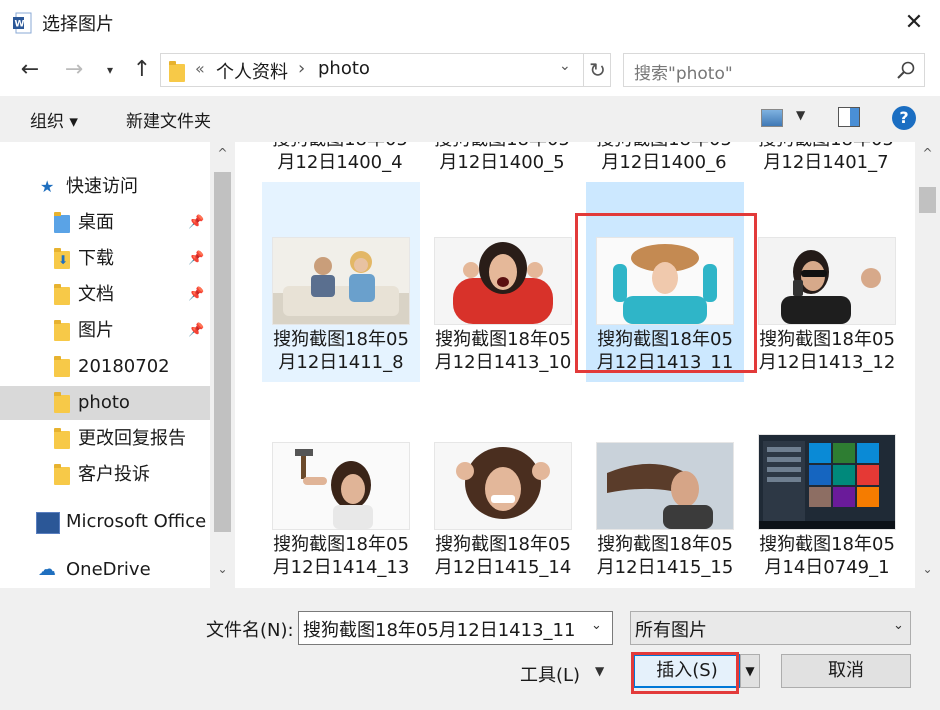  I want to click on preview-pane-icon, so click(849, 117).